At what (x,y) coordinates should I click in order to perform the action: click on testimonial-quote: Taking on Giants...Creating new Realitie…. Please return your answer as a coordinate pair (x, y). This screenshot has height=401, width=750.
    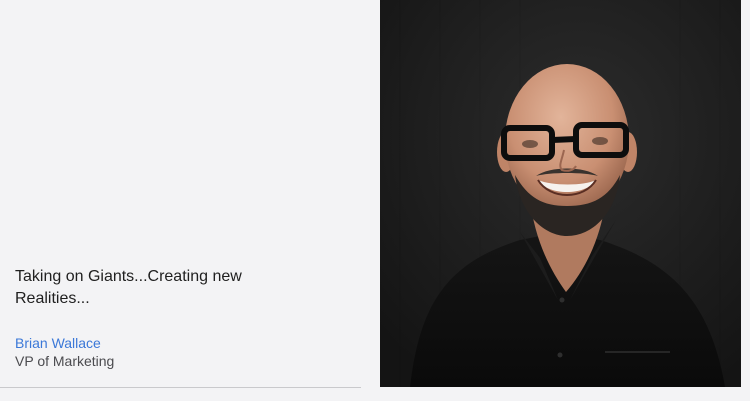
    Looking at the image, I should click on (128, 287).